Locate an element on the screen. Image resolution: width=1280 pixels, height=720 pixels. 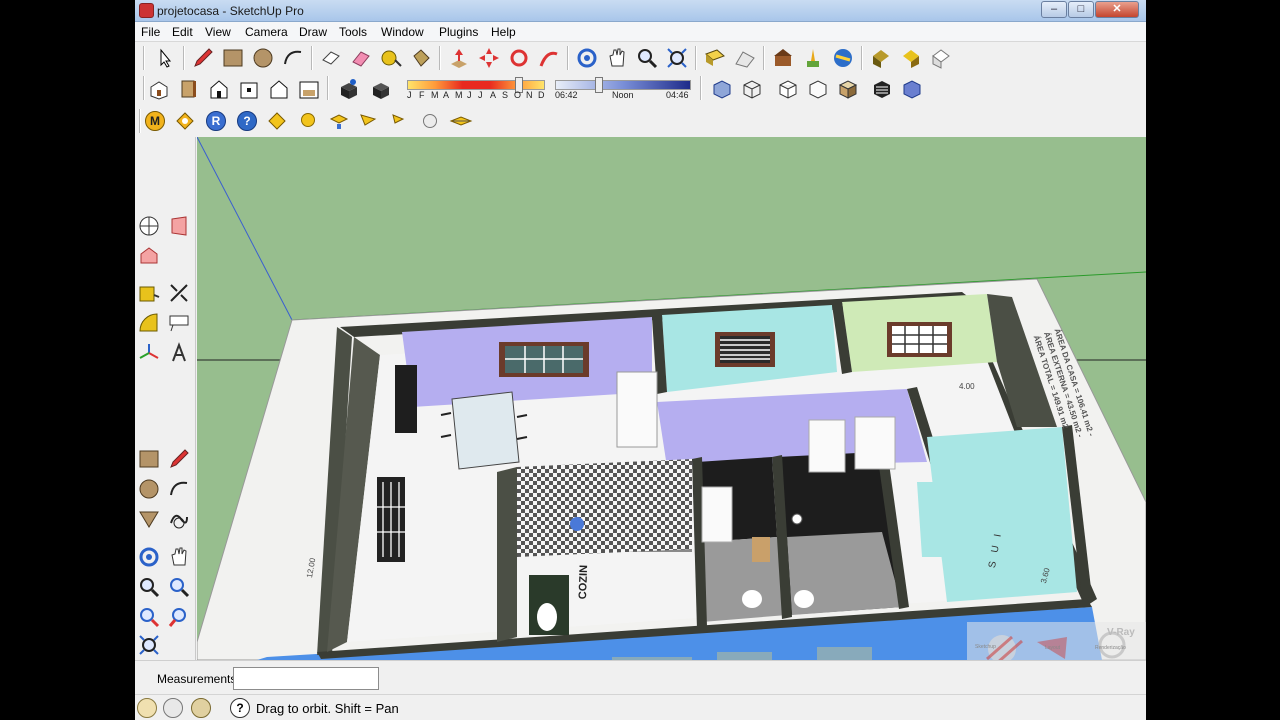
section-cut-icon is located at coordinates (179, 226).